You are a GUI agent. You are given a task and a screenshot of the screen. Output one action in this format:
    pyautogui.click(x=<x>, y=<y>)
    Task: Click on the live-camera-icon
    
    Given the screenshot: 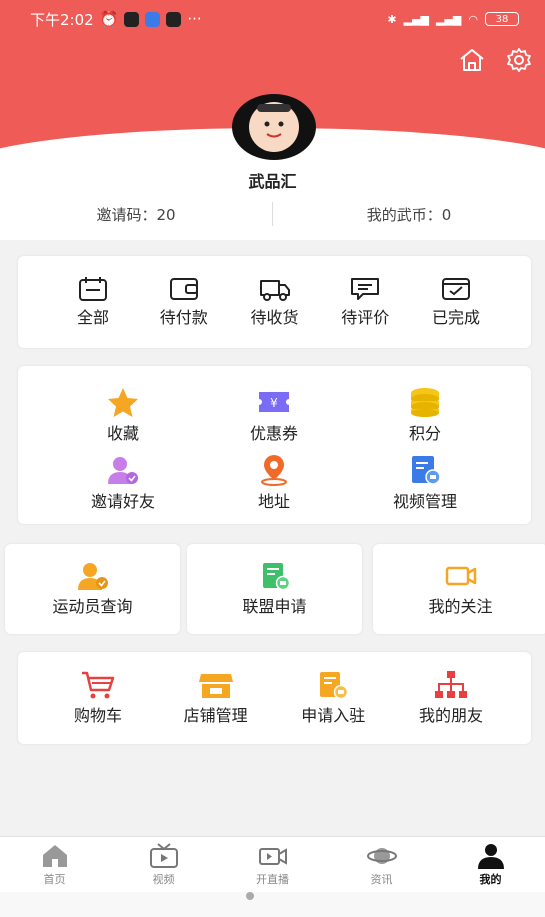 What is the action you would take?
    pyautogui.click(x=272, y=856)
    